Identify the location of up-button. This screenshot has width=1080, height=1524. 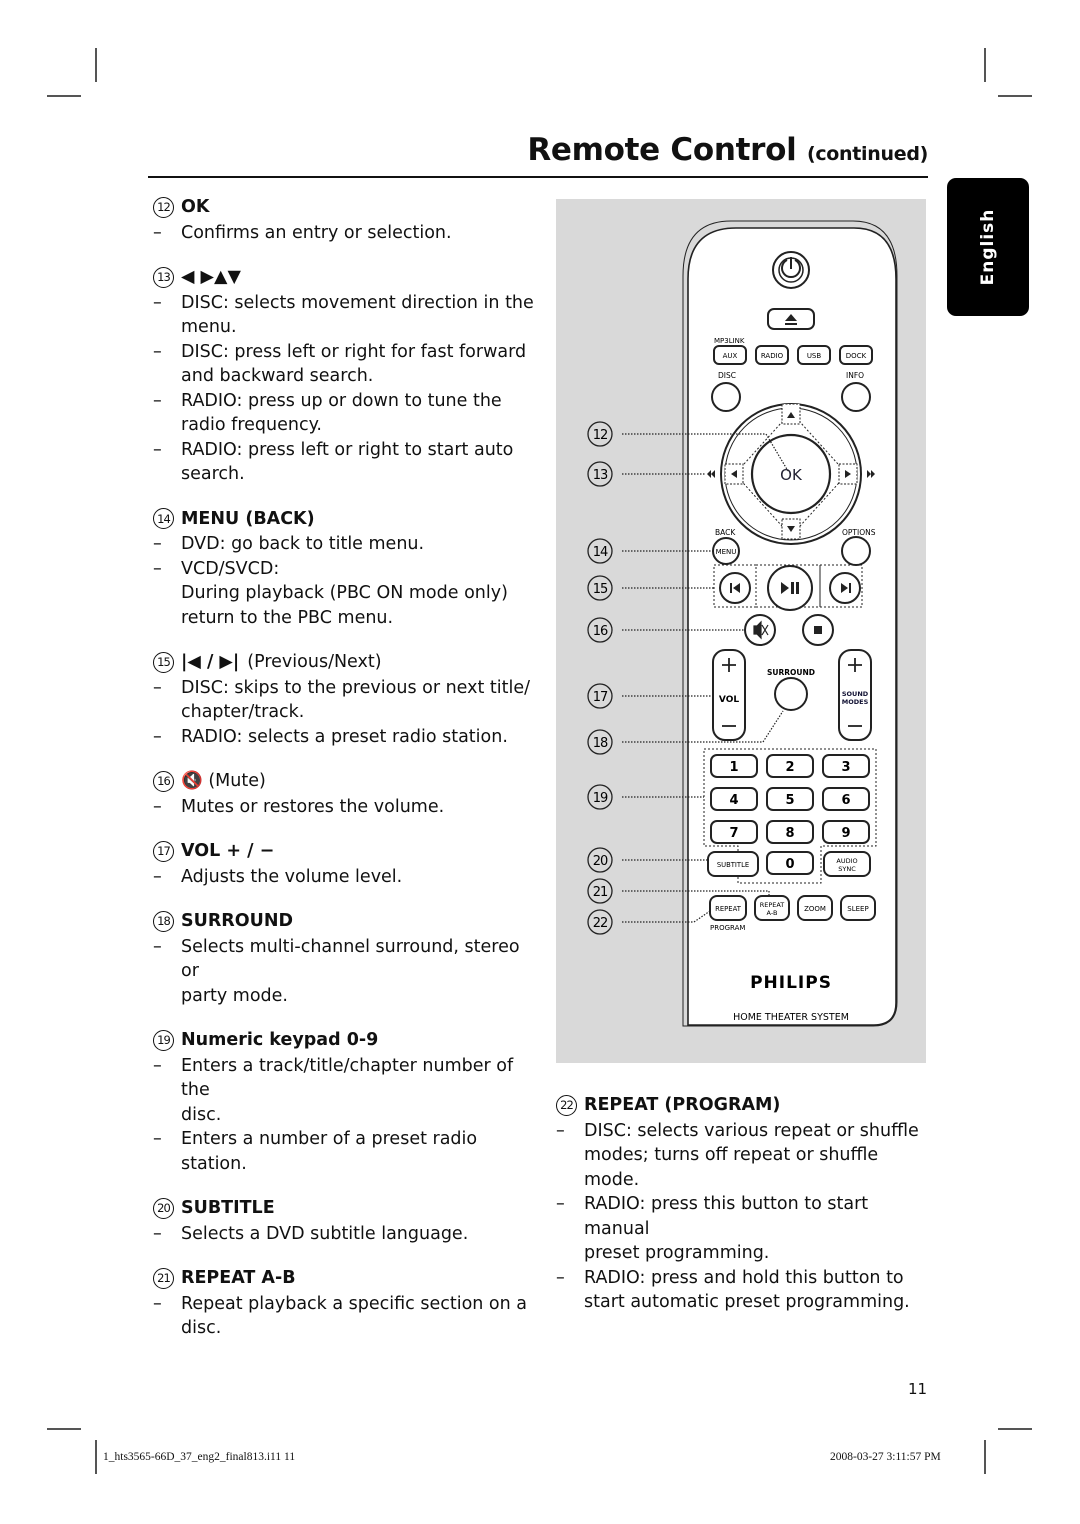
(791, 414).